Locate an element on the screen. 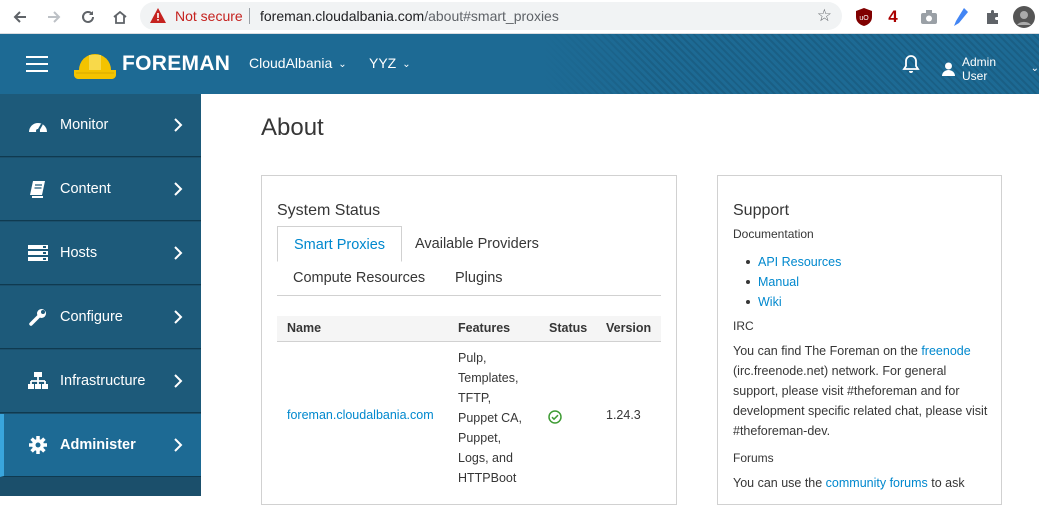 The height and width of the screenshot is (505, 1039). manual-link: Manual is located at coordinates (793, 282).